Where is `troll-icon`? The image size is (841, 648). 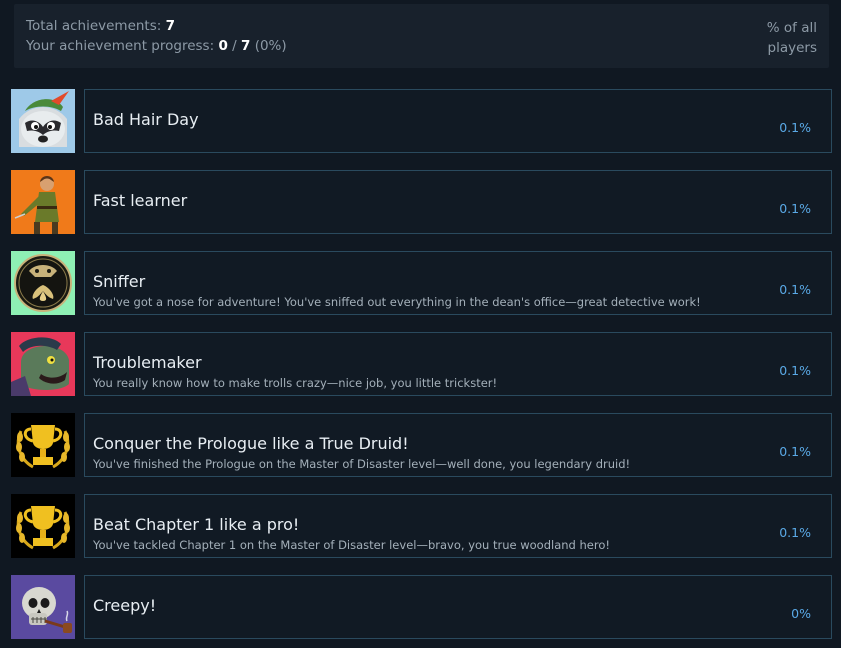 troll-icon is located at coordinates (43, 364).